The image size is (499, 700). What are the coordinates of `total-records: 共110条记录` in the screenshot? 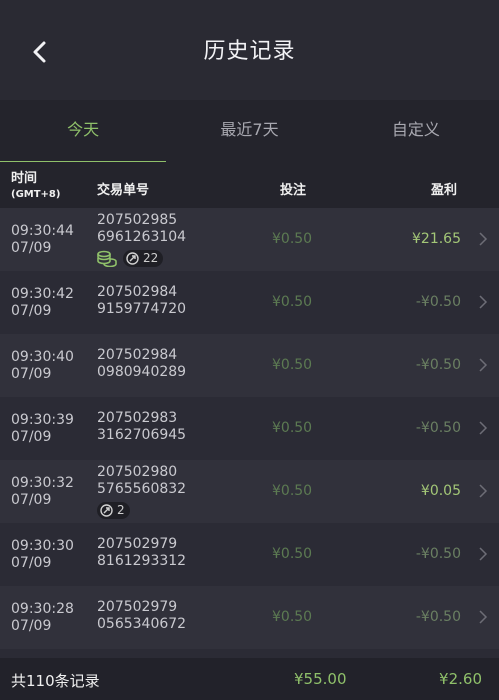 It's located at (55, 681).